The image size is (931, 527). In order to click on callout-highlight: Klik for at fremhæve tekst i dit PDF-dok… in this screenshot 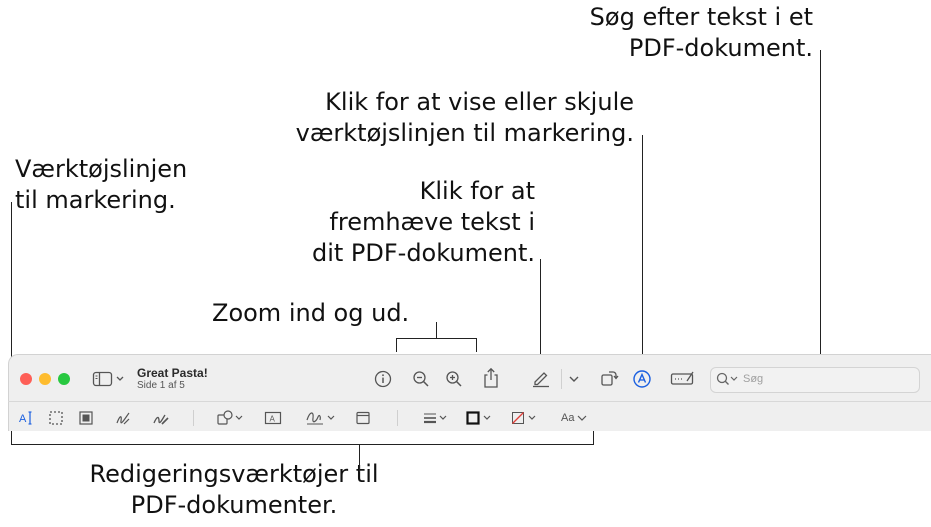, I will do `click(423, 222)`.